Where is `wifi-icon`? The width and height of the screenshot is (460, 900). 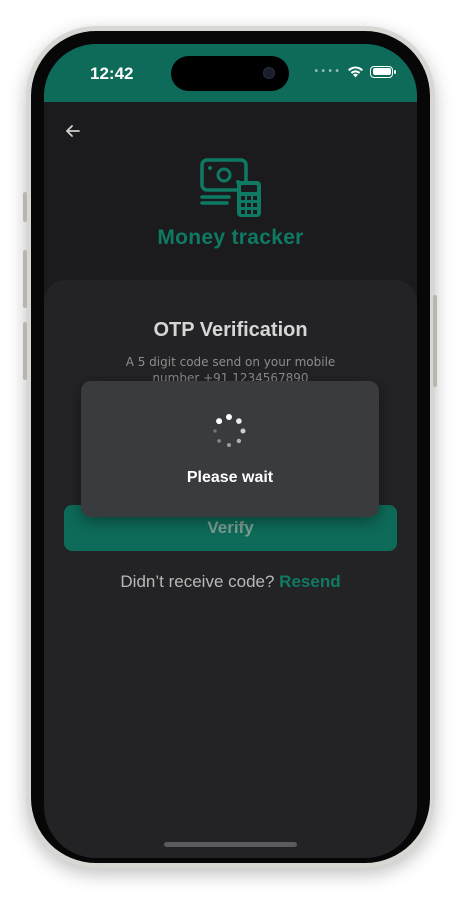
wifi-icon is located at coordinates (355, 72).